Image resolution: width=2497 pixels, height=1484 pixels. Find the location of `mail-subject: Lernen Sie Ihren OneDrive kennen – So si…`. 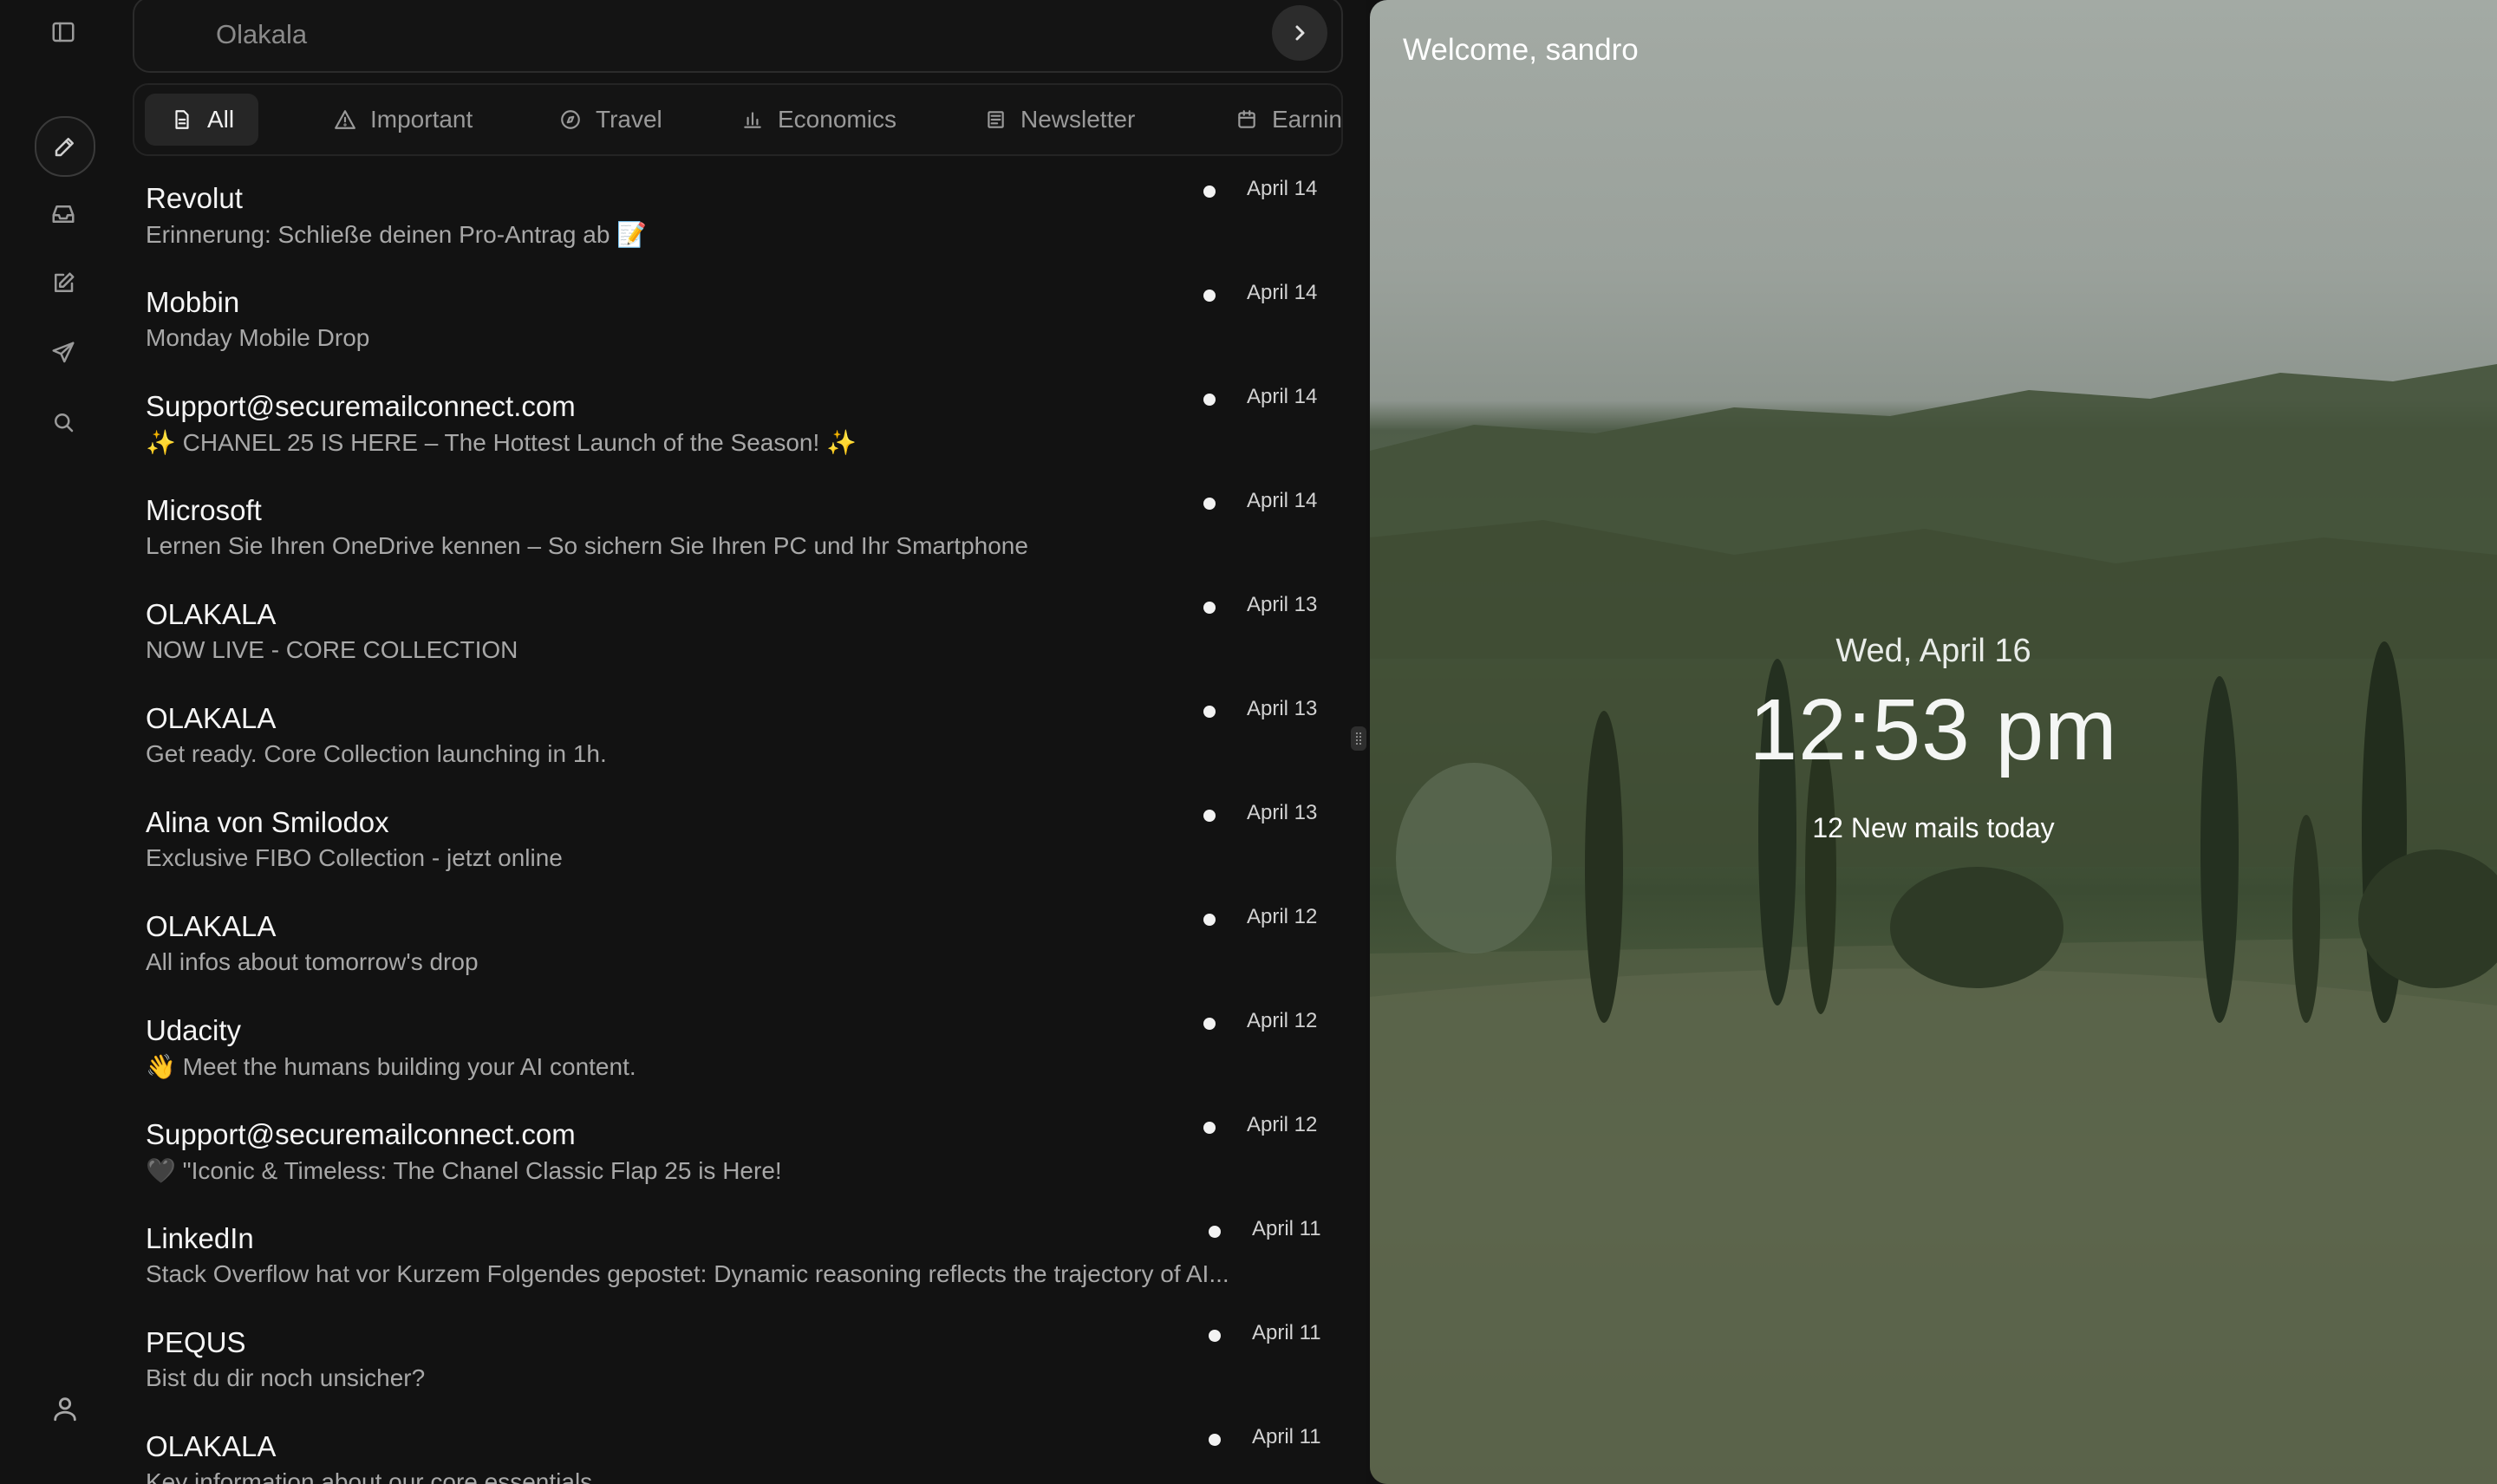

mail-subject: Lernen Sie Ihren OneDrive kennen – So si… is located at coordinates (587, 545).